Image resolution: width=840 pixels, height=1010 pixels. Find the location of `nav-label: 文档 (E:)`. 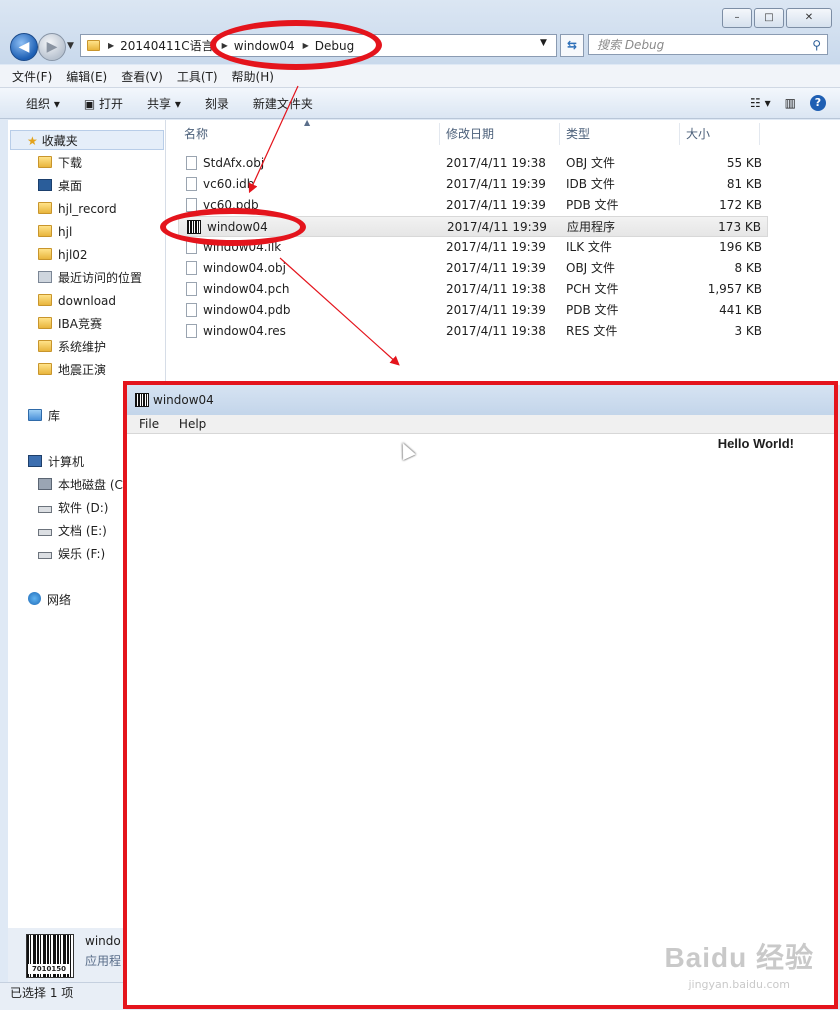

nav-label: 文档 (E:) is located at coordinates (82, 531).